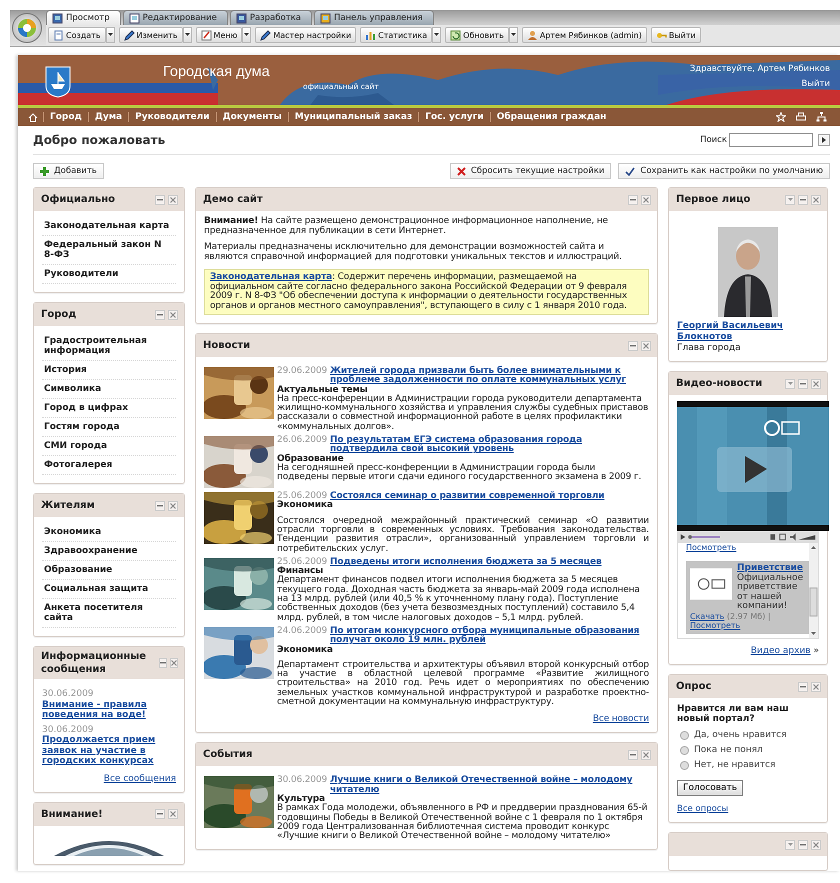  Describe the element at coordinates (72, 815) in the screenshot. I see `panel-title: Внимание!` at that location.